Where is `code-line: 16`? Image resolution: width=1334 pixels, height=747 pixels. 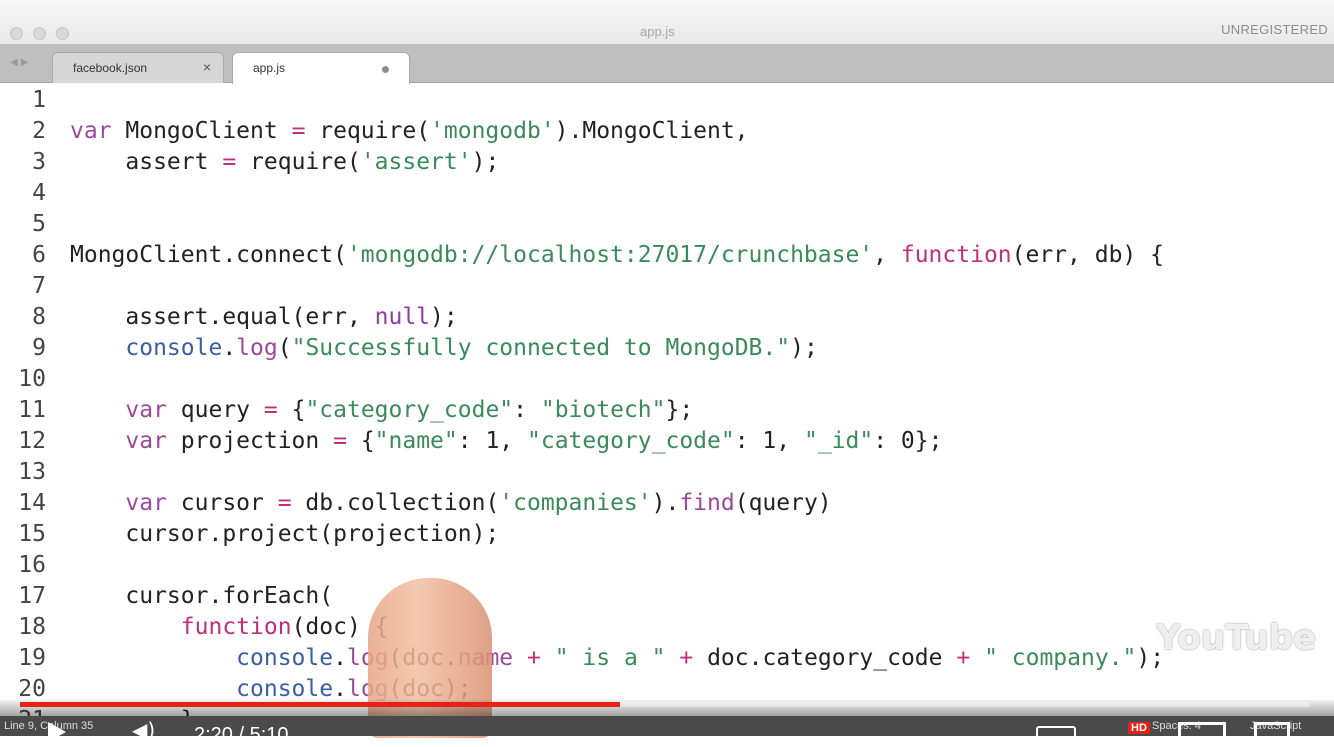
code-line: 16 is located at coordinates (23, 565).